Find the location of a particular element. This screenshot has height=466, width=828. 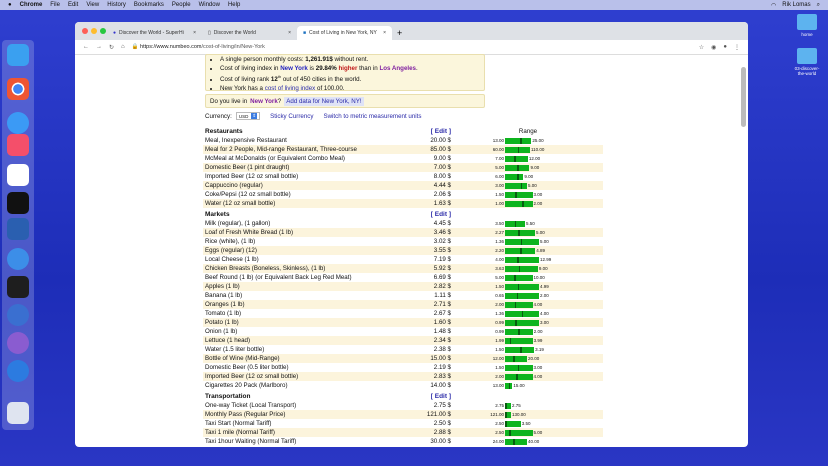

item-name: Domestic Beer (1 pint draught) is located at coordinates (288, 167).